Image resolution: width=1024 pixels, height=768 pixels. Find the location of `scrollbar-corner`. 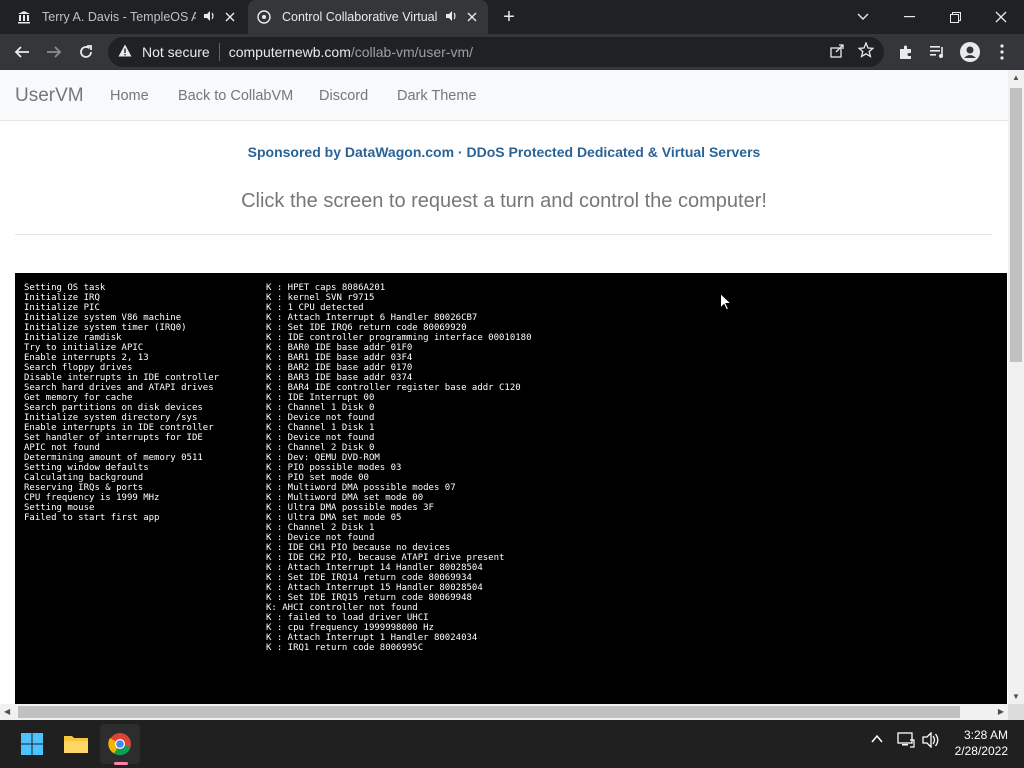

scrollbar-corner is located at coordinates (1016, 712).